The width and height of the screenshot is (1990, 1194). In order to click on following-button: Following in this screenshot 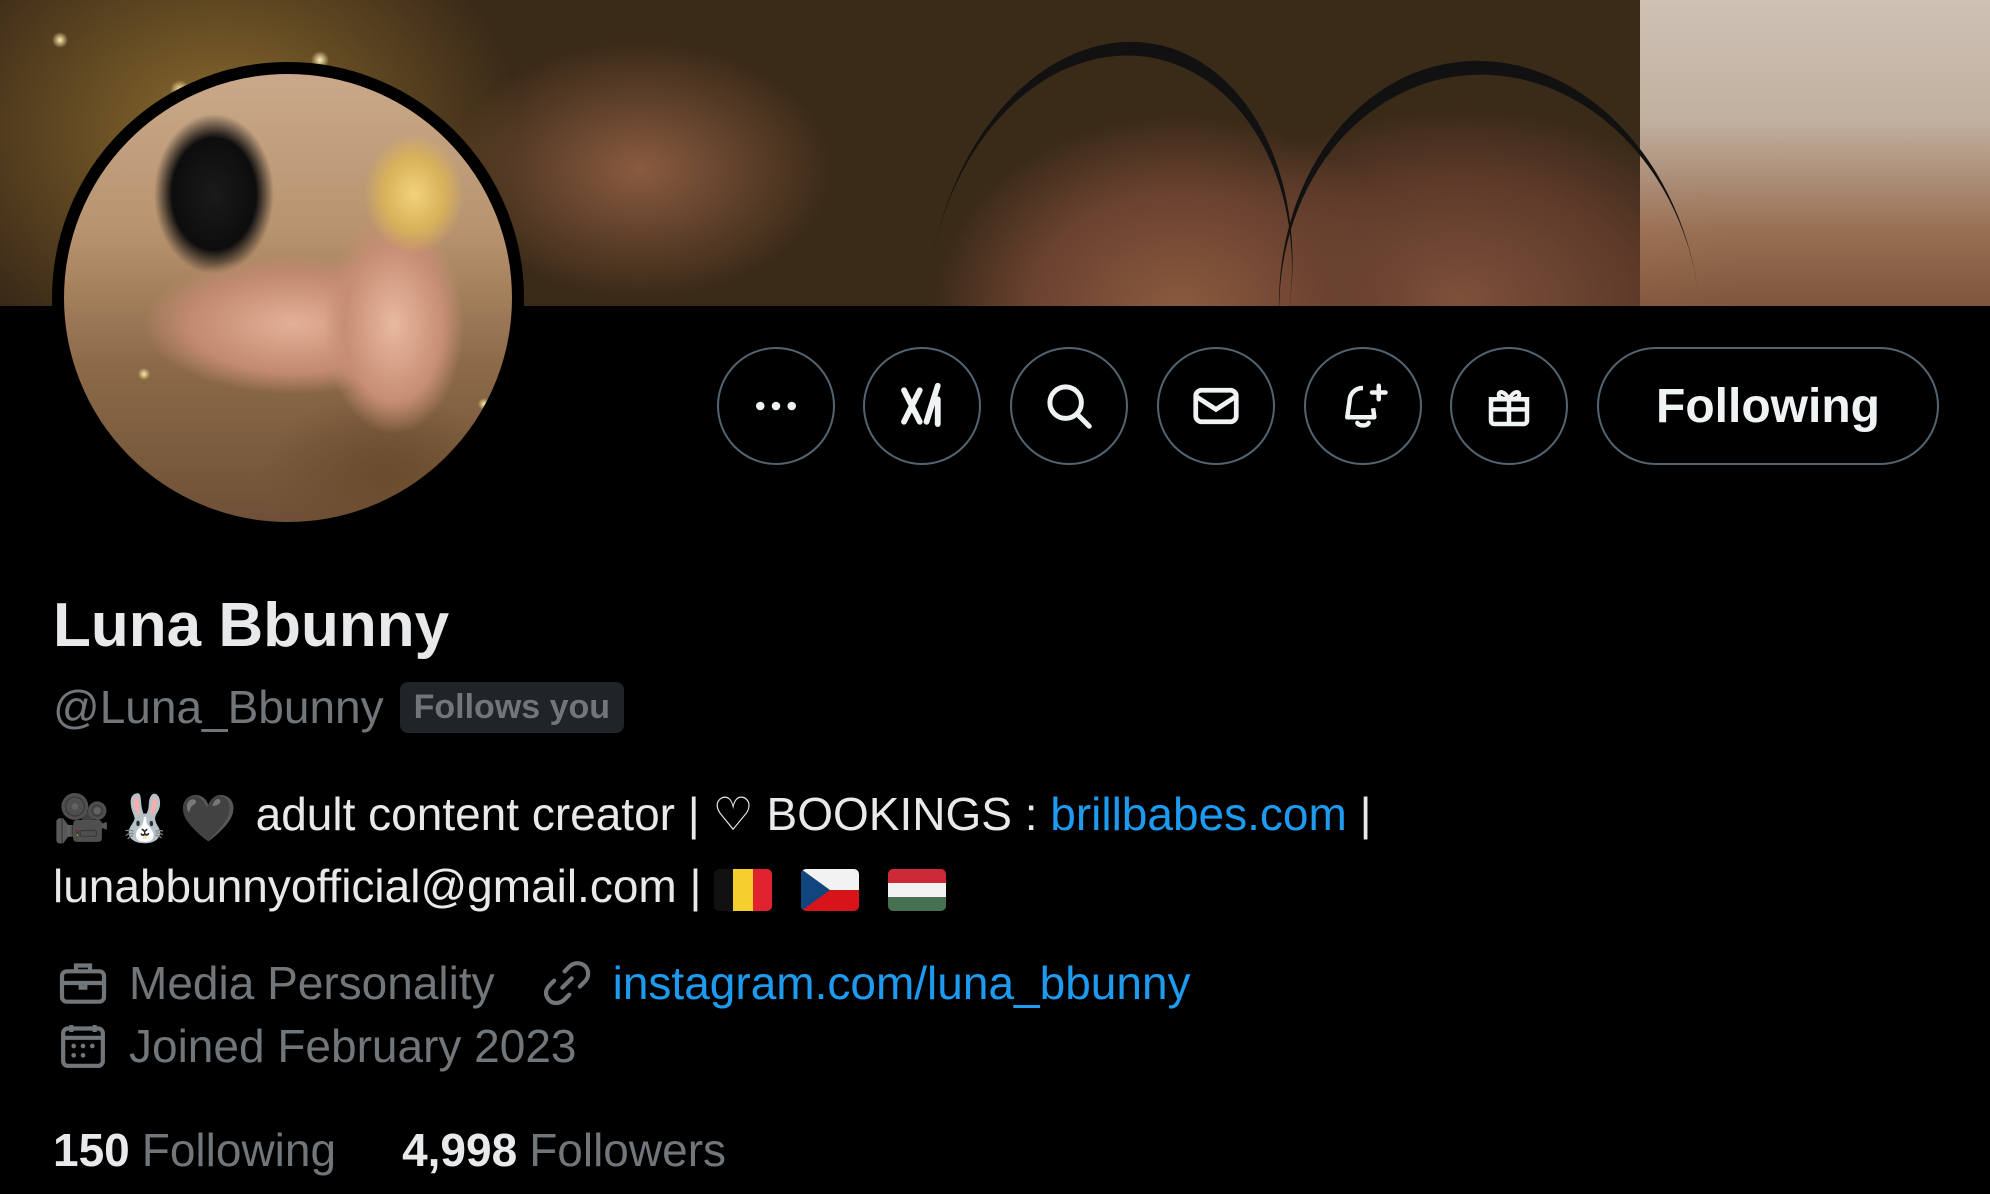, I will do `click(1768, 406)`.